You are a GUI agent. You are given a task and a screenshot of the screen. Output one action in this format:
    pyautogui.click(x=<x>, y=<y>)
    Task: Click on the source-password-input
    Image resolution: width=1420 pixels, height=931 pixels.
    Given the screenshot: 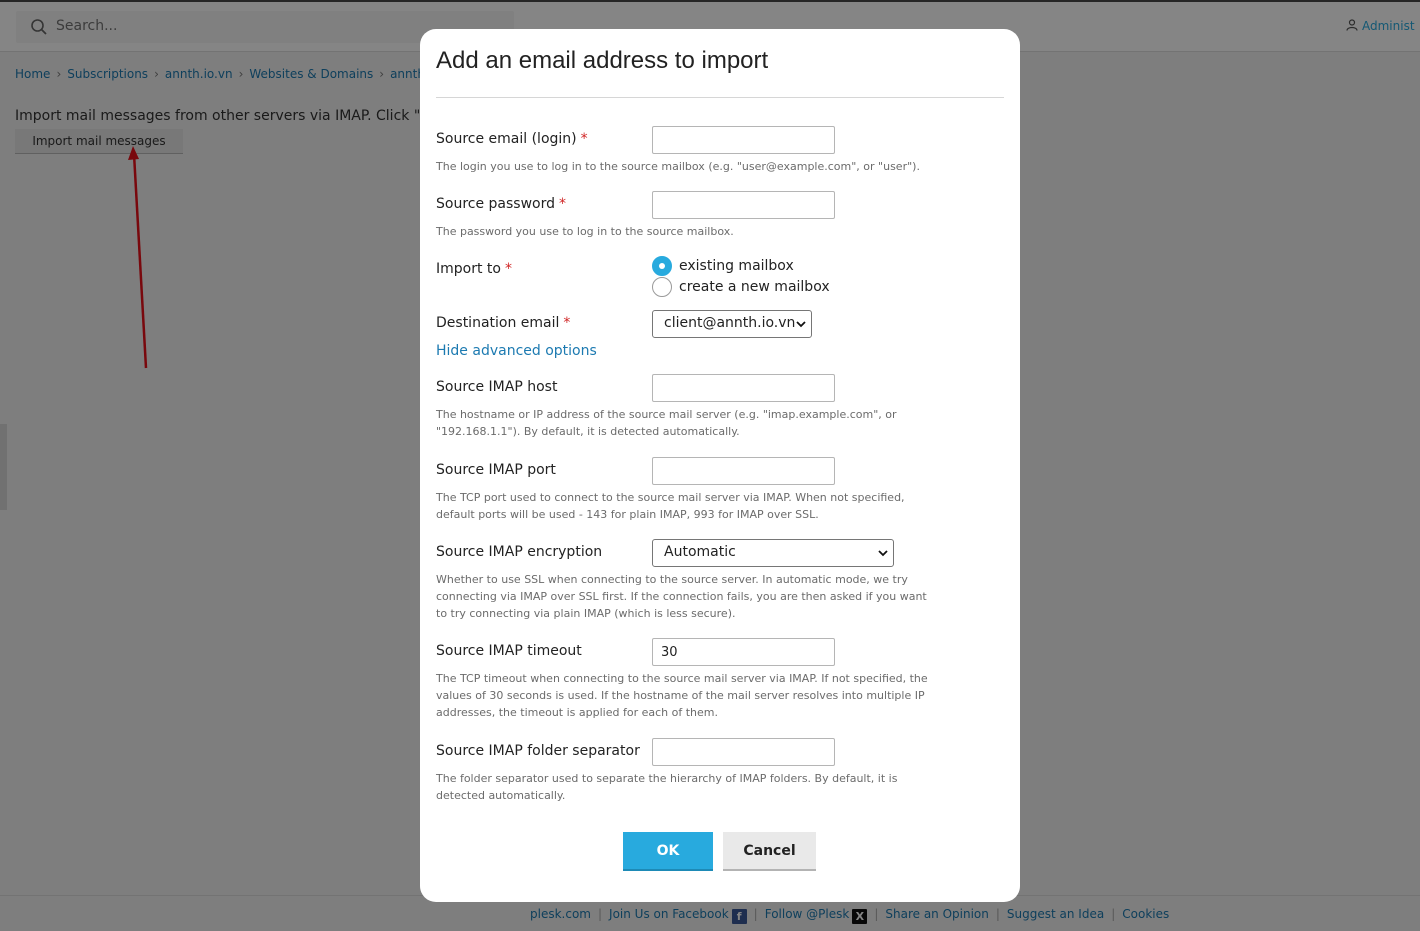 What is the action you would take?
    pyautogui.click(x=743, y=205)
    